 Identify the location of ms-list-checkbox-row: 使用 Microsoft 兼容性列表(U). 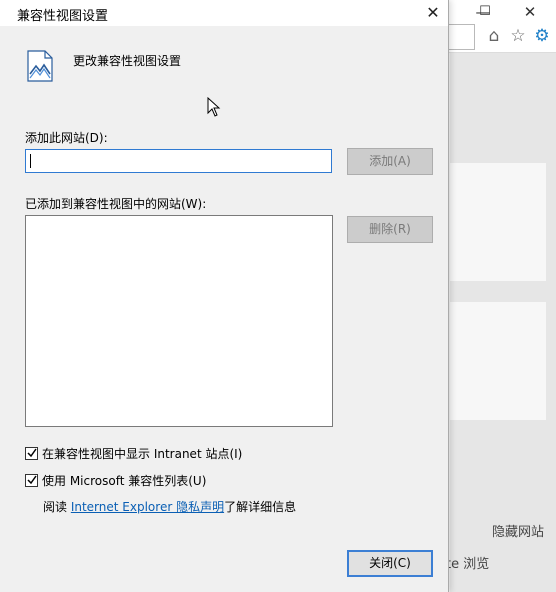
(115, 480).